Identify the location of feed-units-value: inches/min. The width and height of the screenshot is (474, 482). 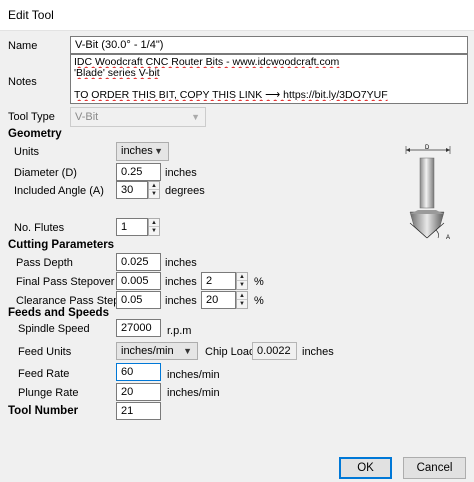
(147, 351).